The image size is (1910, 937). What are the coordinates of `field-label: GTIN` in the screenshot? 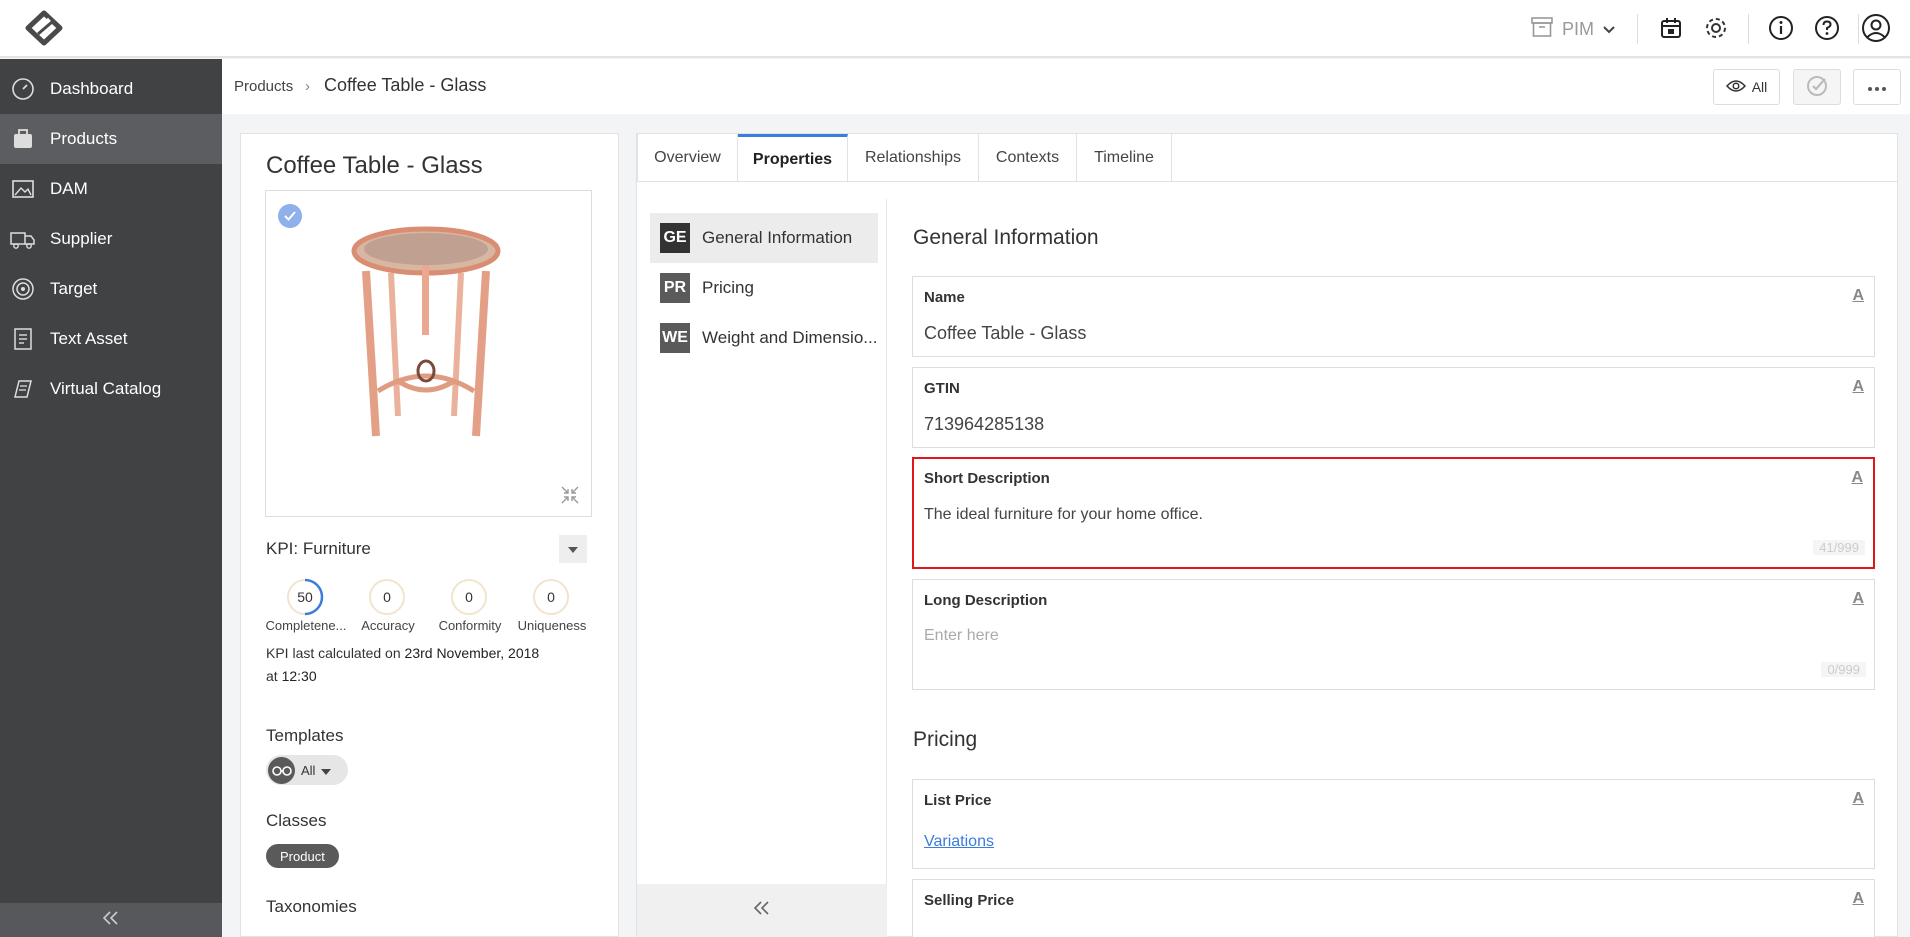 It's located at (942, 388).